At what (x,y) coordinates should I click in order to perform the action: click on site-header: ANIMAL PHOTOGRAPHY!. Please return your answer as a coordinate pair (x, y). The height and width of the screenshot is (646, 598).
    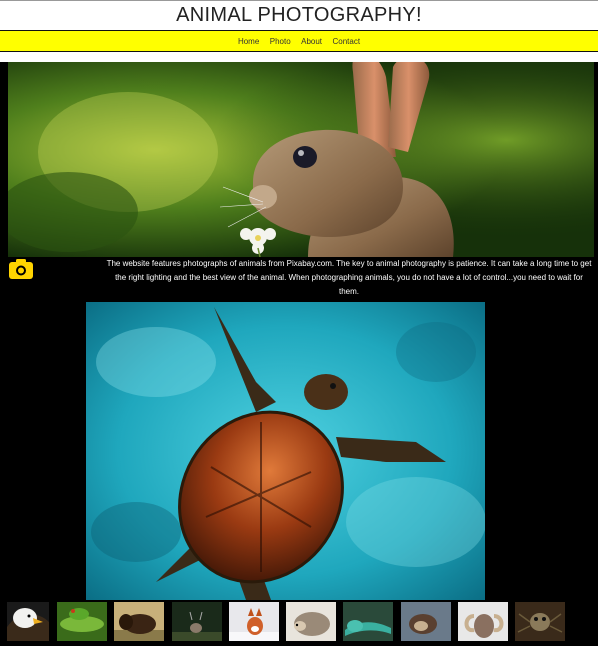
    Looking at the image, I should click on (299, 15).